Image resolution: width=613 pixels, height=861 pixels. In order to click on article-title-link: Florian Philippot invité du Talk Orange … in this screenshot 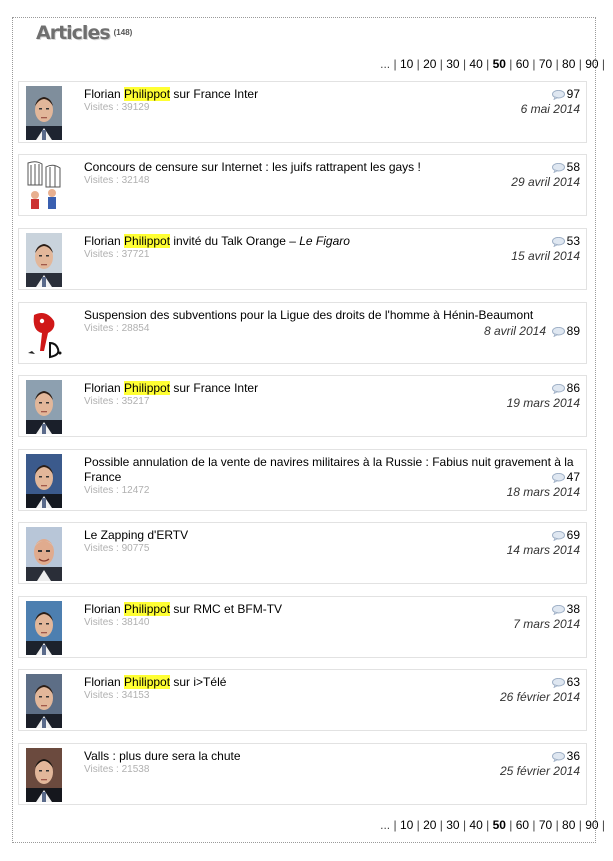, I will do `click(334, 241)`.